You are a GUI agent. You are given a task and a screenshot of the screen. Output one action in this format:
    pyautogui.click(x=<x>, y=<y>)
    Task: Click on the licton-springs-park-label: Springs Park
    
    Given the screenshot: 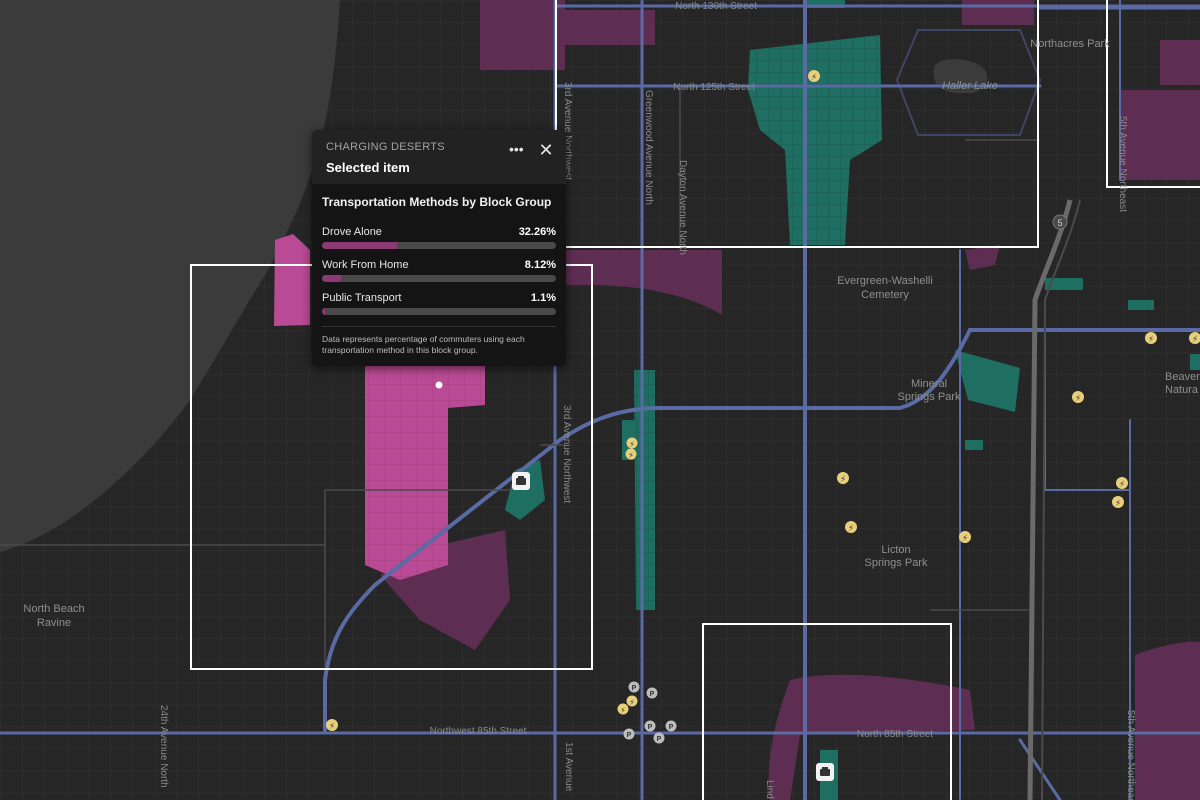 What is the action you would take?
    pyautogui.click(x=896, y=563)
    